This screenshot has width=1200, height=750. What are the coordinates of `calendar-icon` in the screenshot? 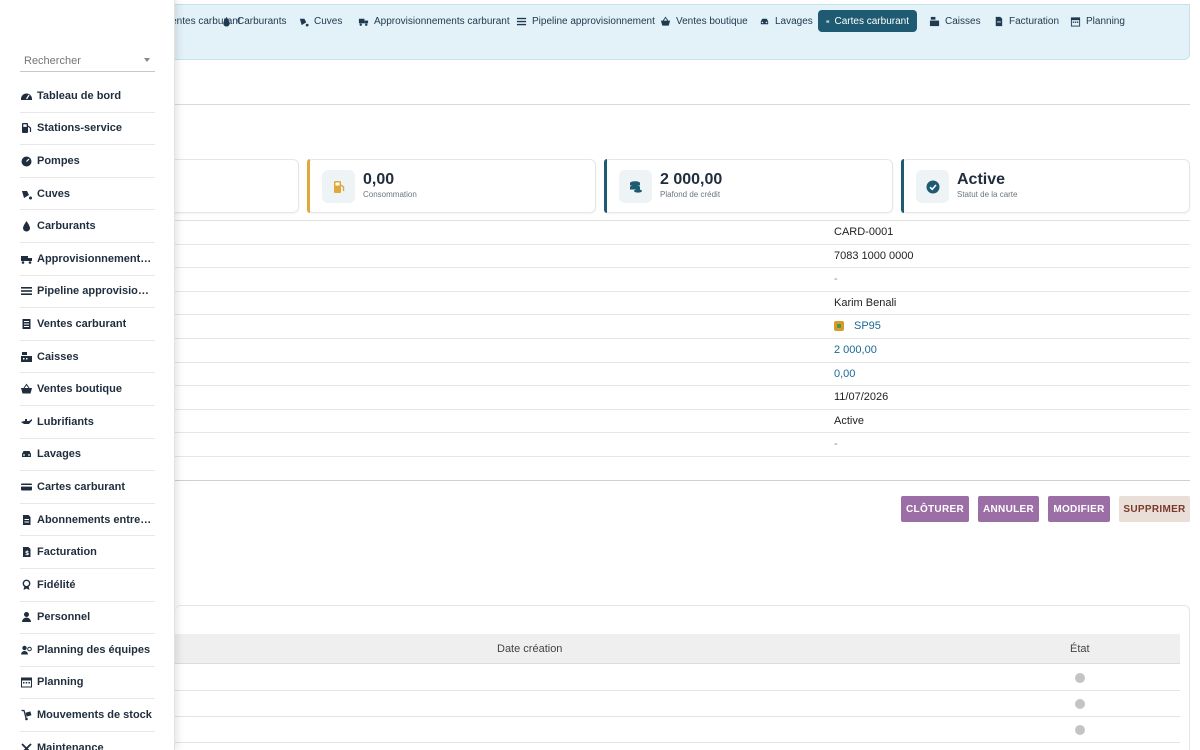 It's located at (1075, 21).